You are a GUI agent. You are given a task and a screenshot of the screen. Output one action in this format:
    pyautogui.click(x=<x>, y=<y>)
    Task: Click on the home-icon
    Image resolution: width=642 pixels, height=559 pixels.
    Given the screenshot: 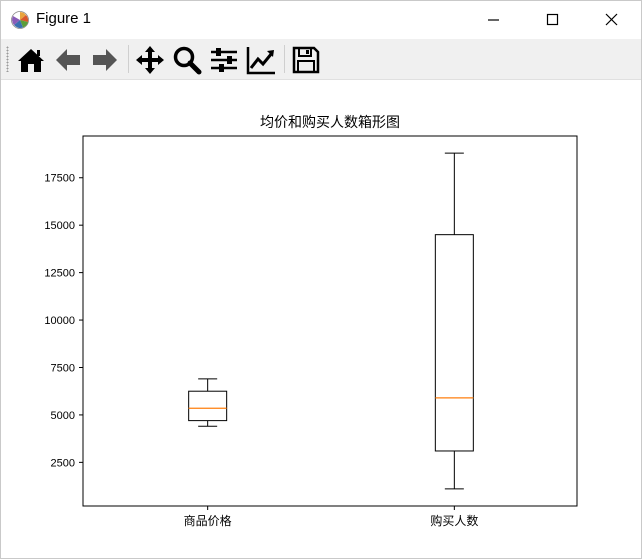 What is the action you would take?
    pyautogui.click(x=31, y=60)
    